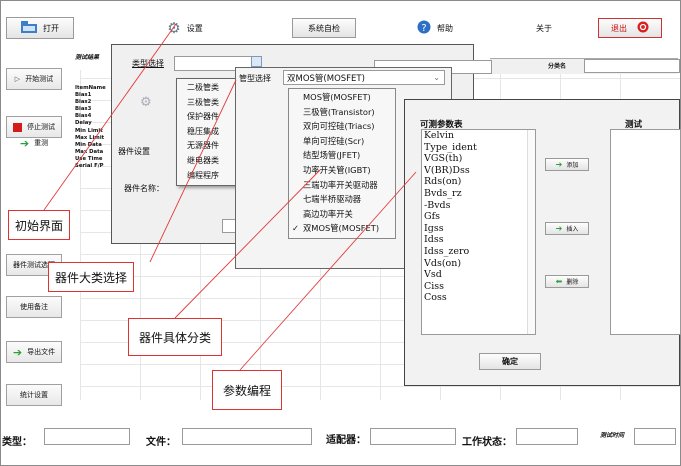 Image resolution: width=681 pixels, height=466 pixels. What do you see at coordinates (328, 271) in the screenshot?
I see `line-params` at bounding box center [328, 271].